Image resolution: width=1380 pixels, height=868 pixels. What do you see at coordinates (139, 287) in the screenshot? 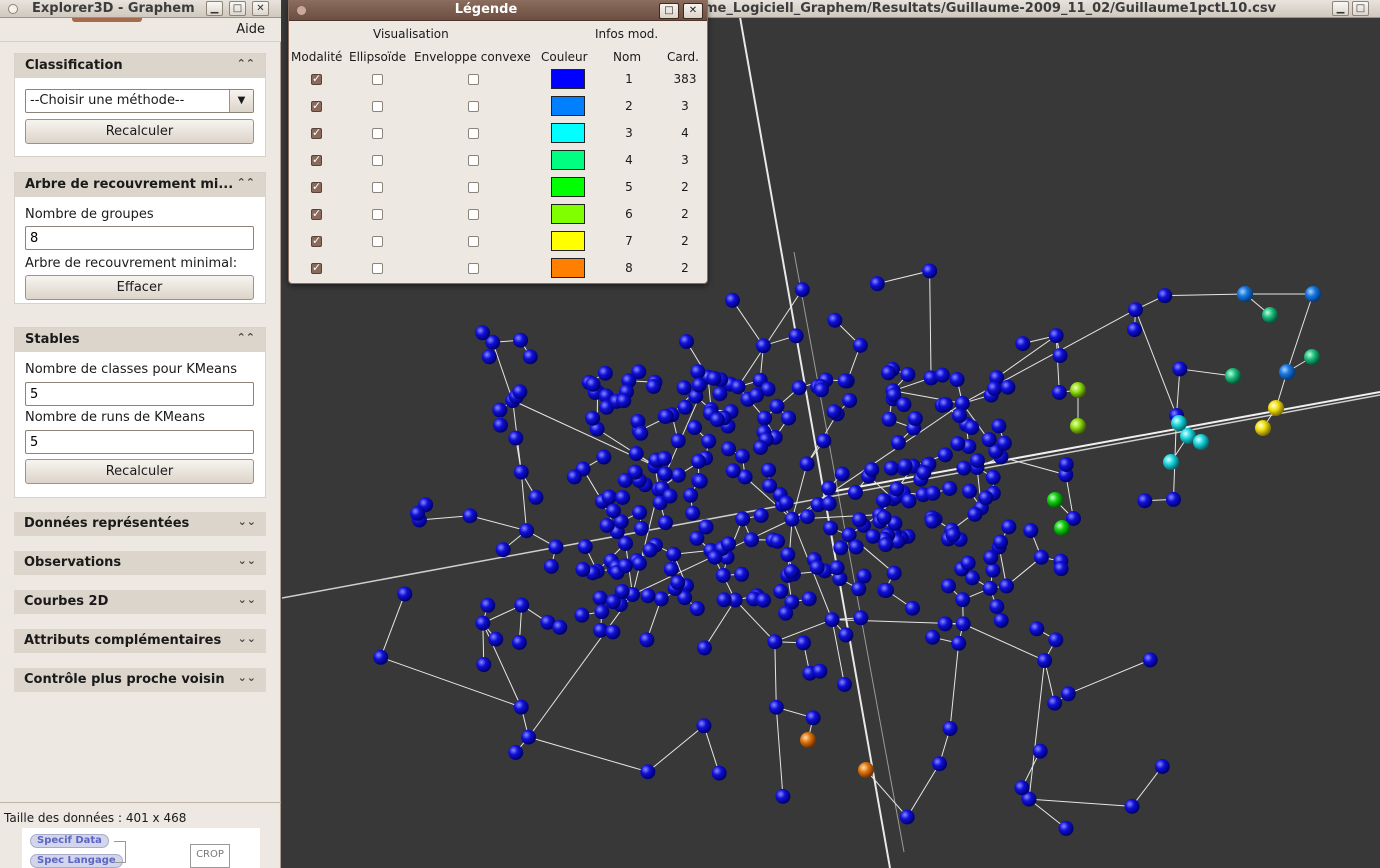
I see `effacer-button: Effacer` at bounding box center [139, 287].